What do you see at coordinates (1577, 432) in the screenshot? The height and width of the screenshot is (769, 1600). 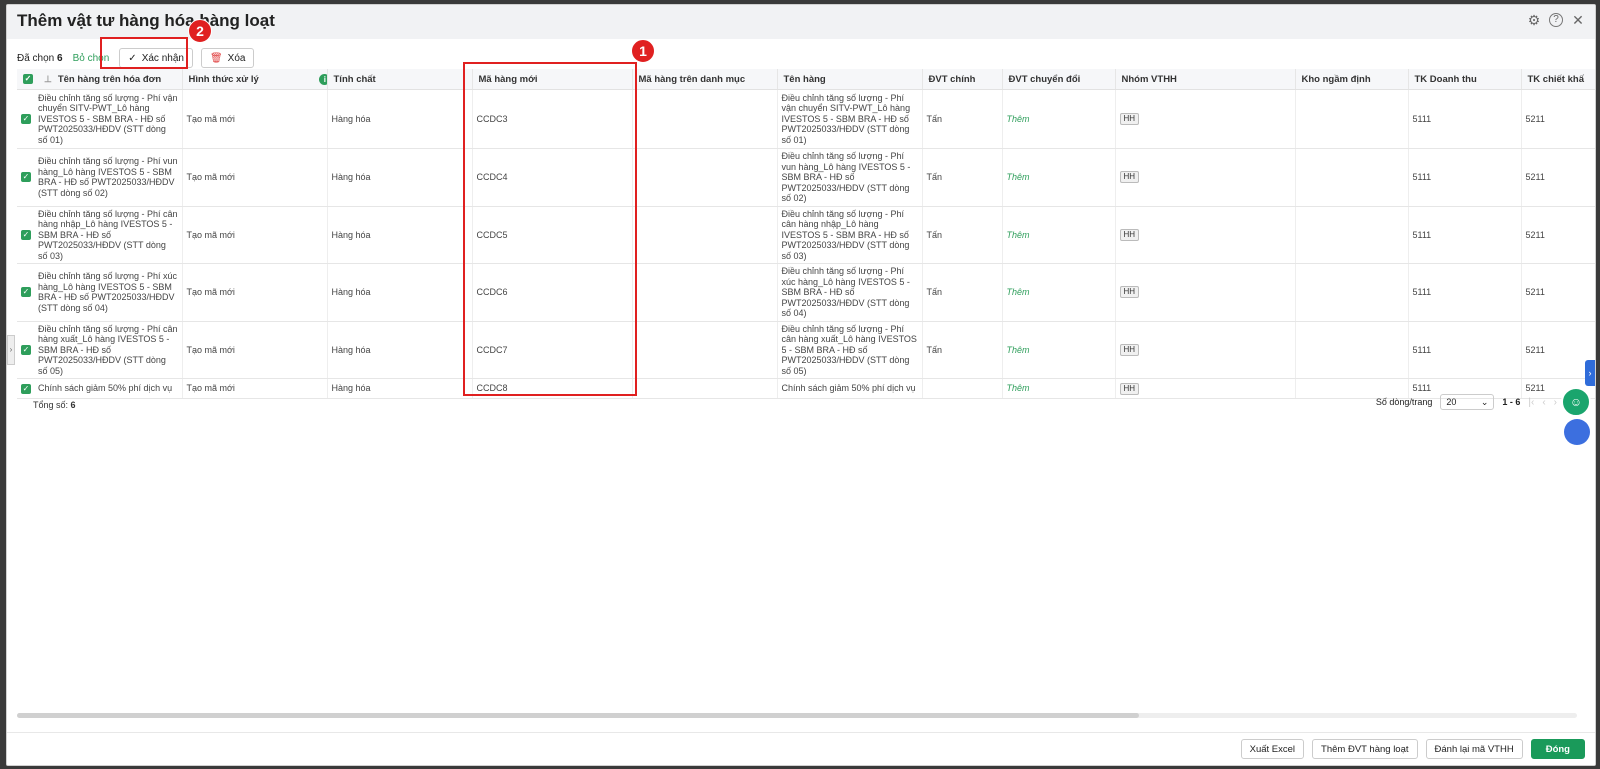 I see `assistant-bubble` at bounding box center [1577, 432].